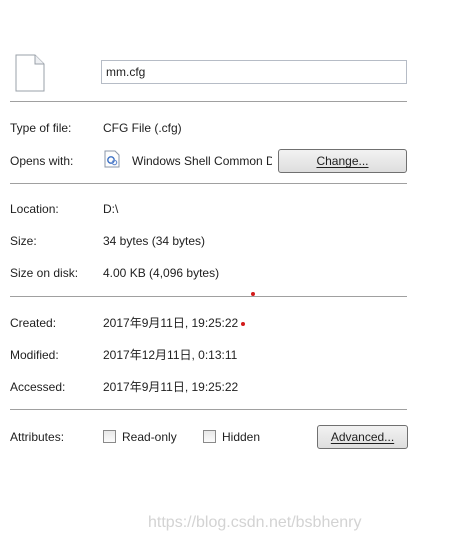 The image size is (450, 541). Describe the element at coordinates (161, 273) in the screenshot. I see `size-on-disk-value: 4.00 KB (4,096 bytes)` at that location.